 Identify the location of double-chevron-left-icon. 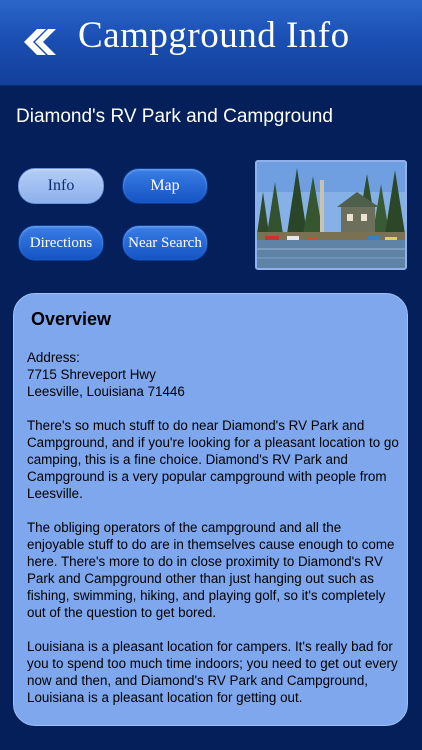
(40, 42).